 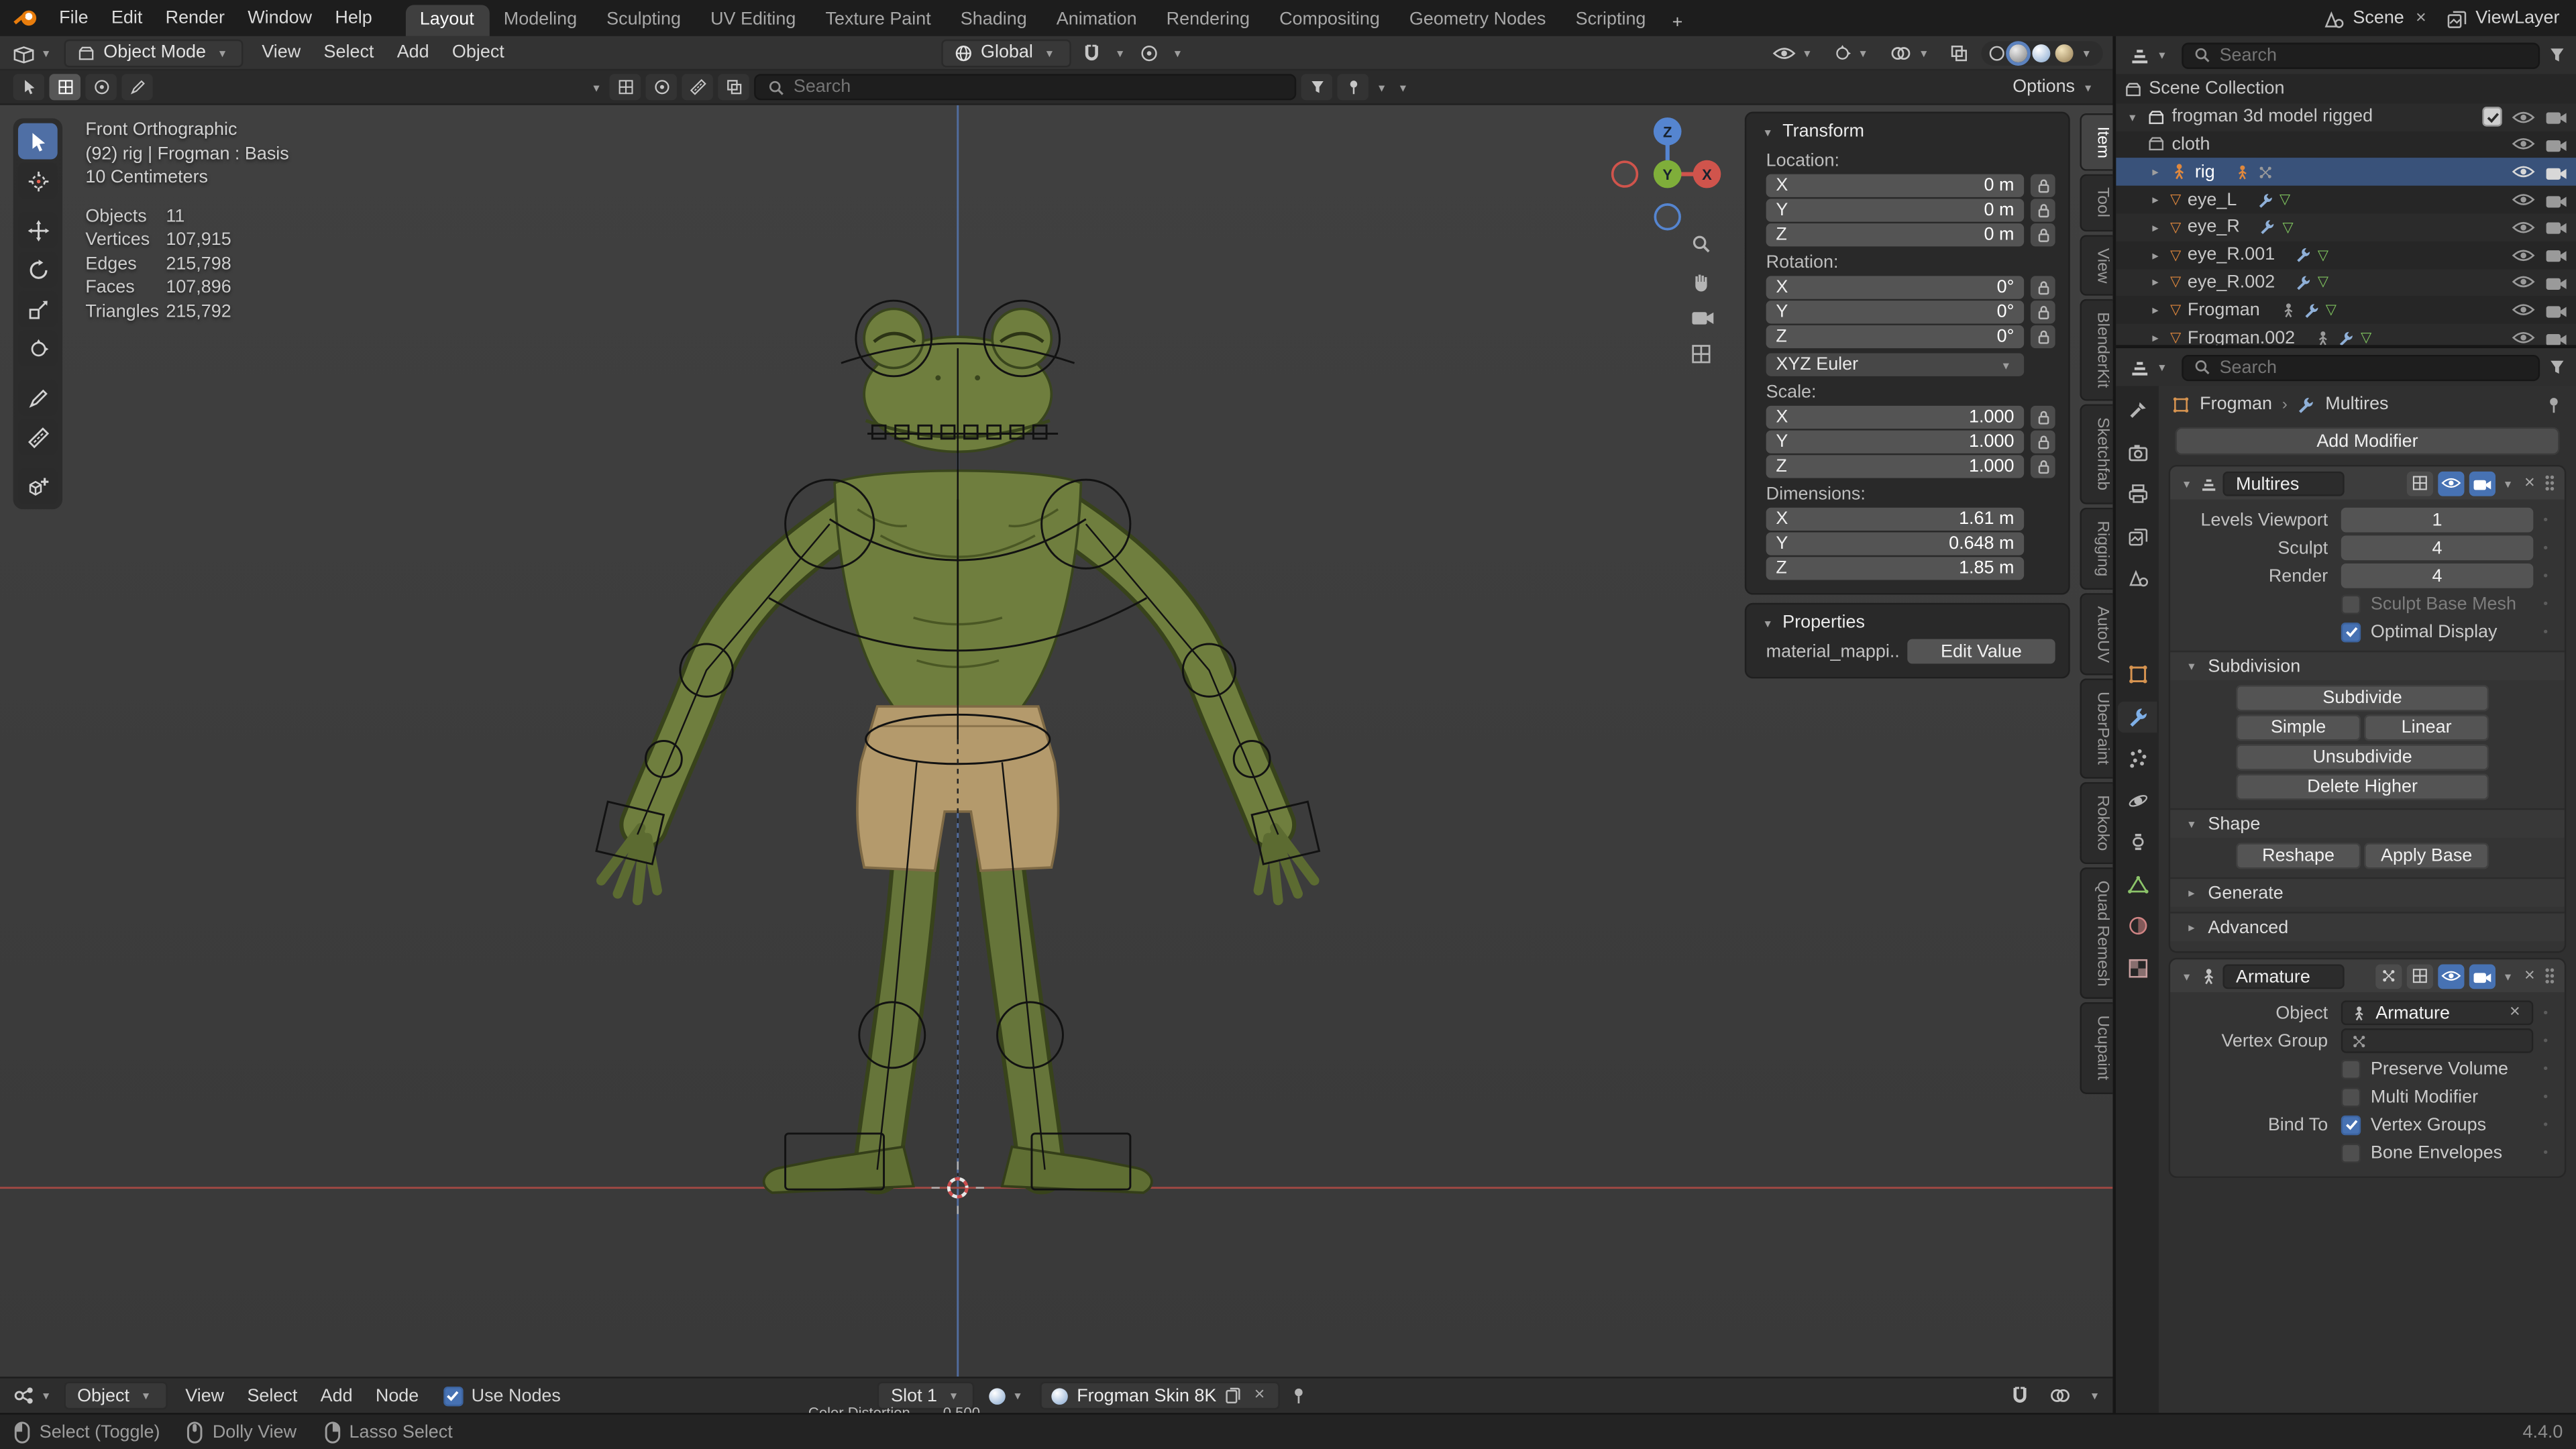 I want to click on rotation-z-field: Z 0°, so click(x=1895, y=337).